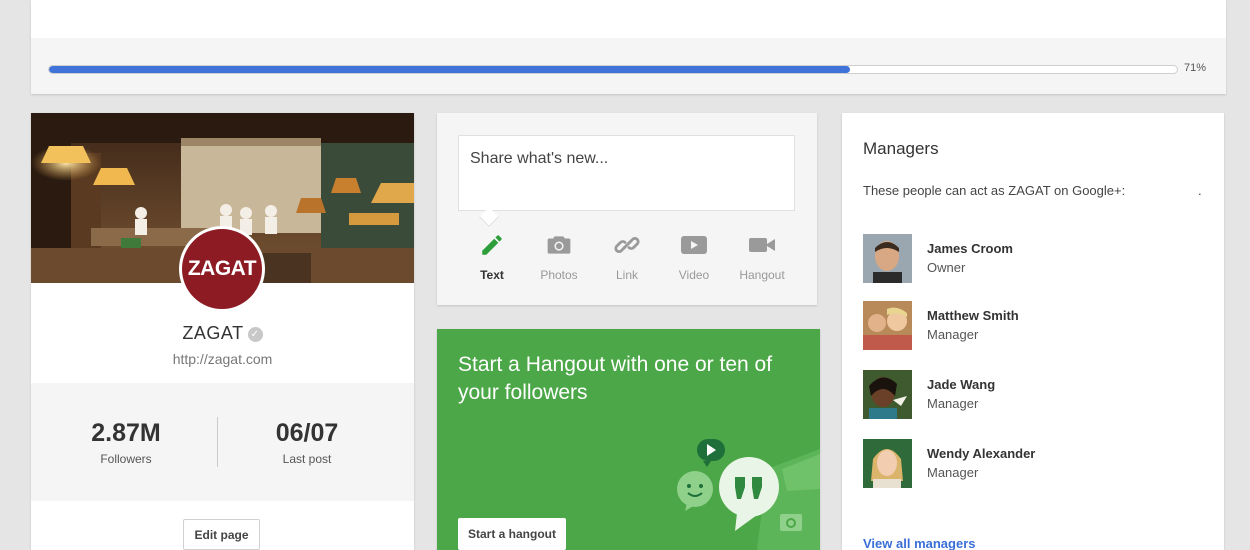  What do you see at coordinates (307, 433) in the screenshot?
I see `stat-value: 06/07` at bounding box center [307, 433].